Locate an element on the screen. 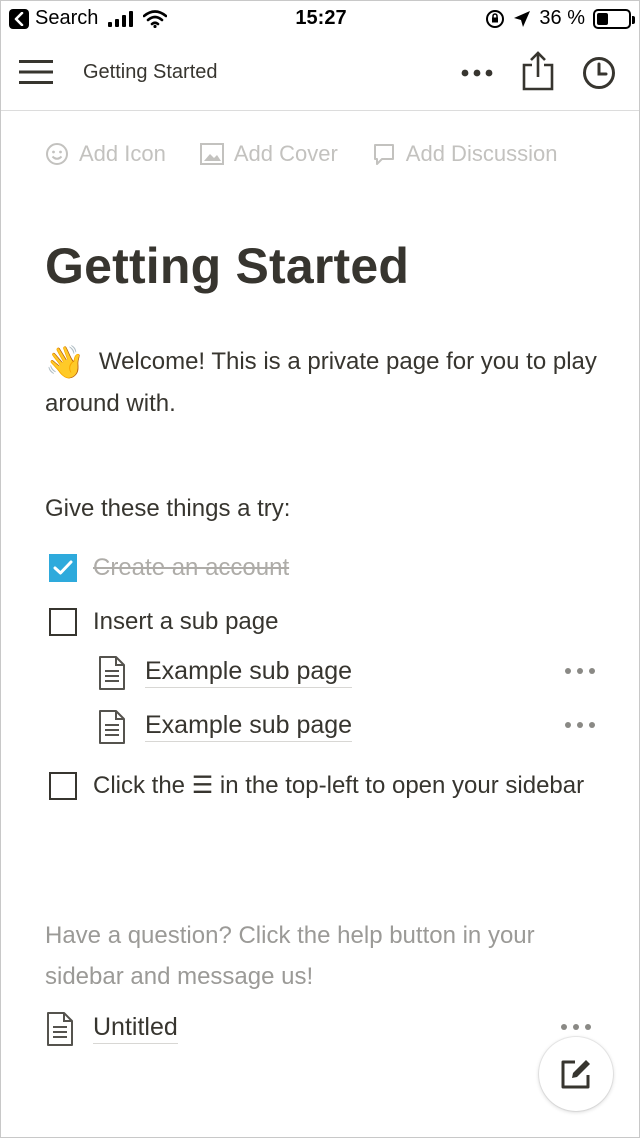  status-right: 36 % is located at coordinates (560, 18).